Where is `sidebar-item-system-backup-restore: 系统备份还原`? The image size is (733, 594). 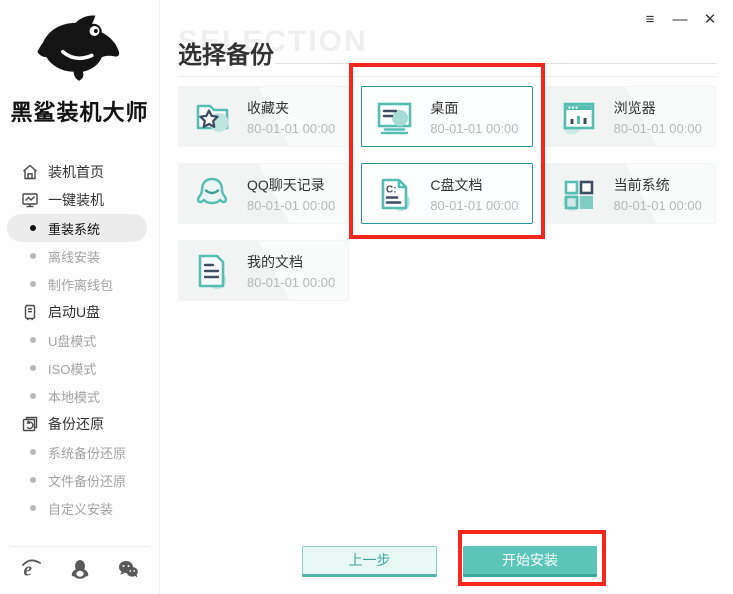 sidebar-item-system-backup-restore: 系统备份还原 is located at coordinates (79, 452).